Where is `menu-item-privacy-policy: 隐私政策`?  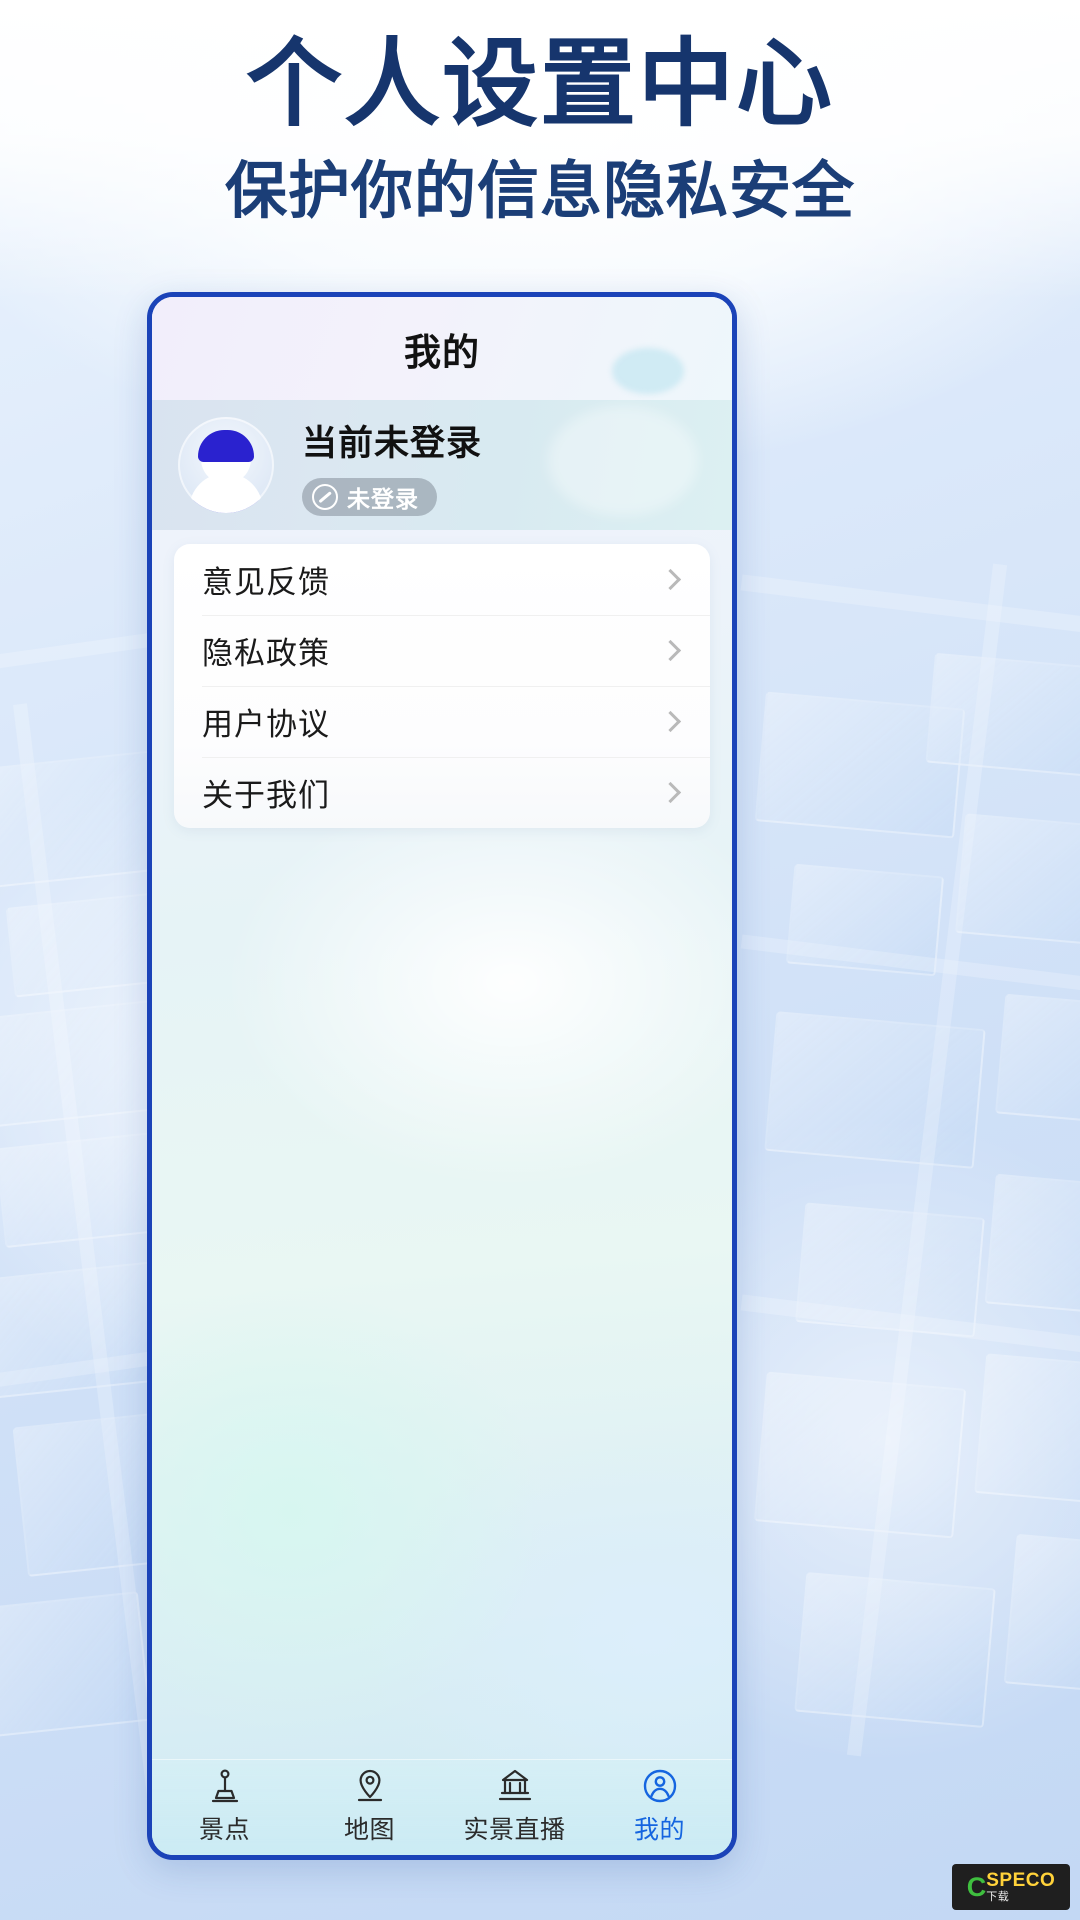
menu-item-privacy-policy: 隐私政策 is located at coordinates (442, 650).